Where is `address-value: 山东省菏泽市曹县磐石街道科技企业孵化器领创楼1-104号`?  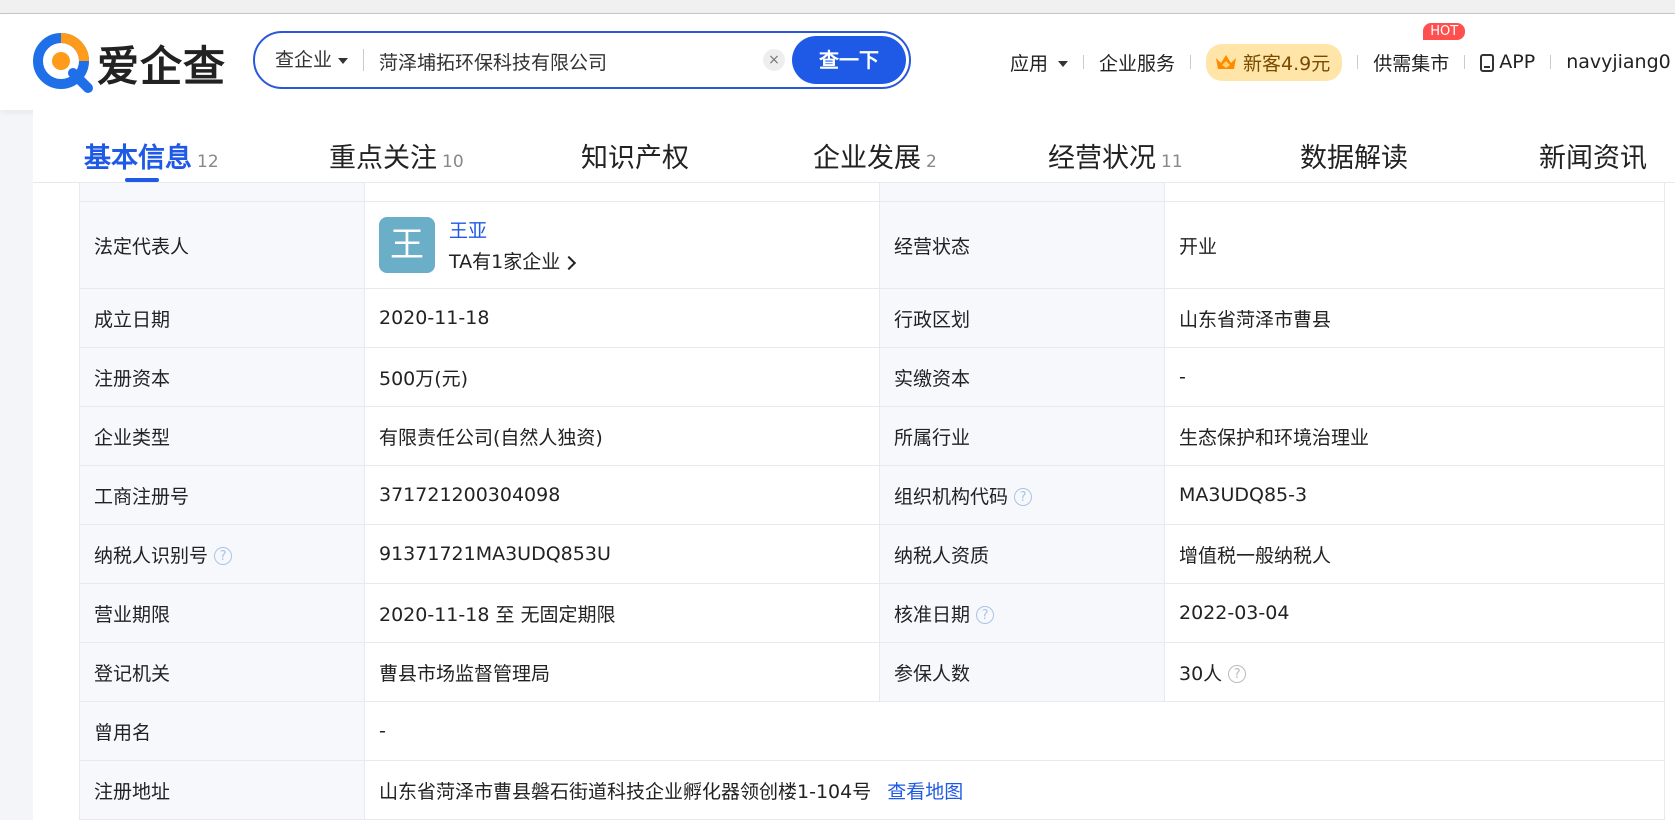
address-value: 山东省菏泽市曹县磐石街道科技企业孵化器领创楼1-104号 is located at coordinates (625, 791).